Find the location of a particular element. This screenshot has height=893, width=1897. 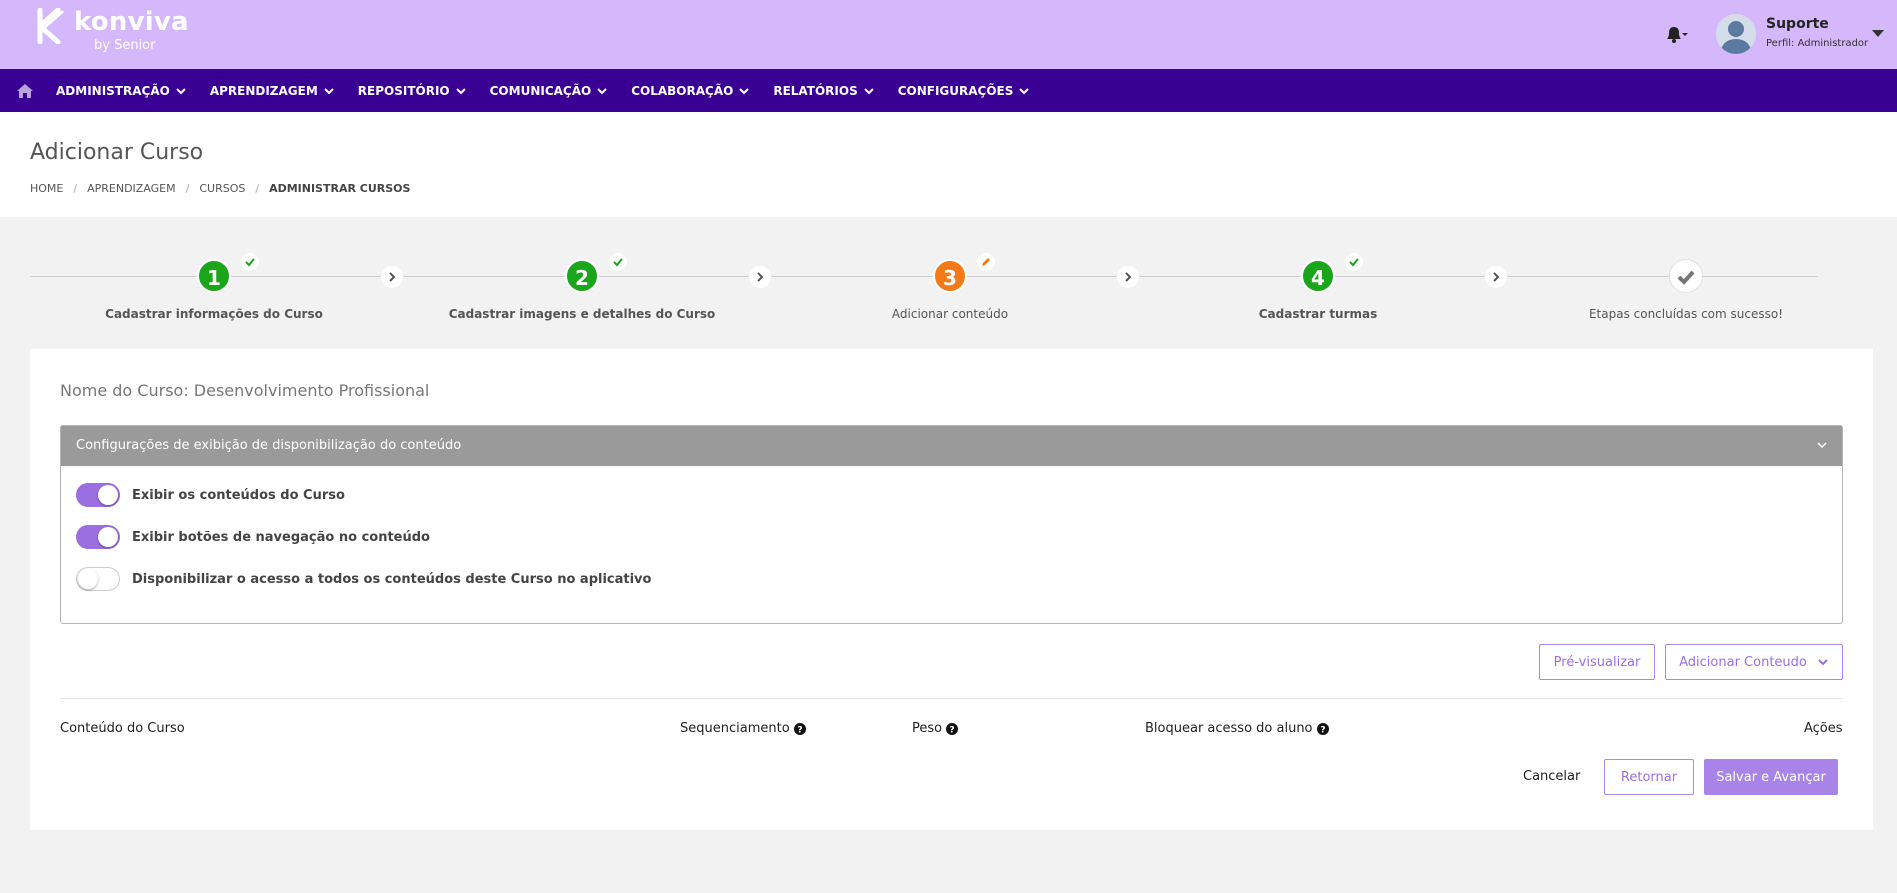

konviva-logo: konviva by Senior is located at coordinates (112, 30).